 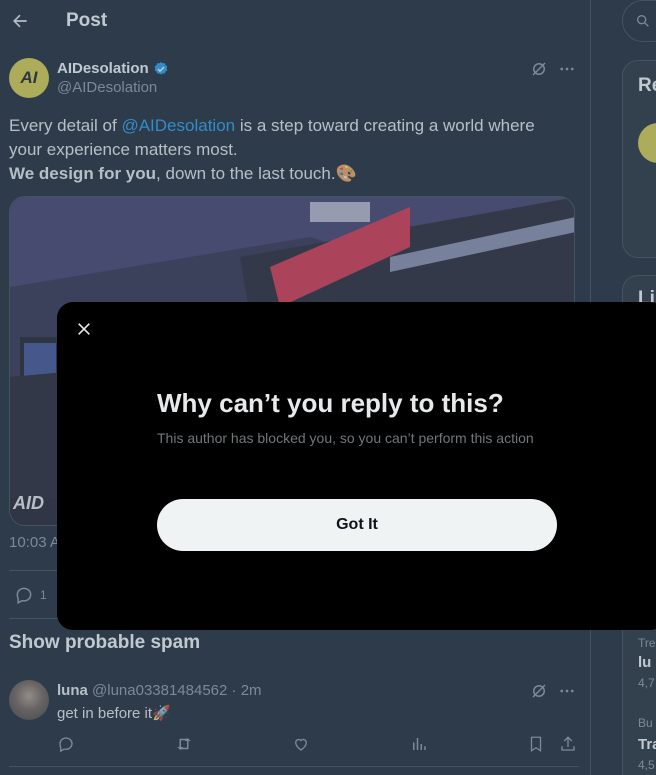 I want to click on close-icon, so click(x=84, y=329).